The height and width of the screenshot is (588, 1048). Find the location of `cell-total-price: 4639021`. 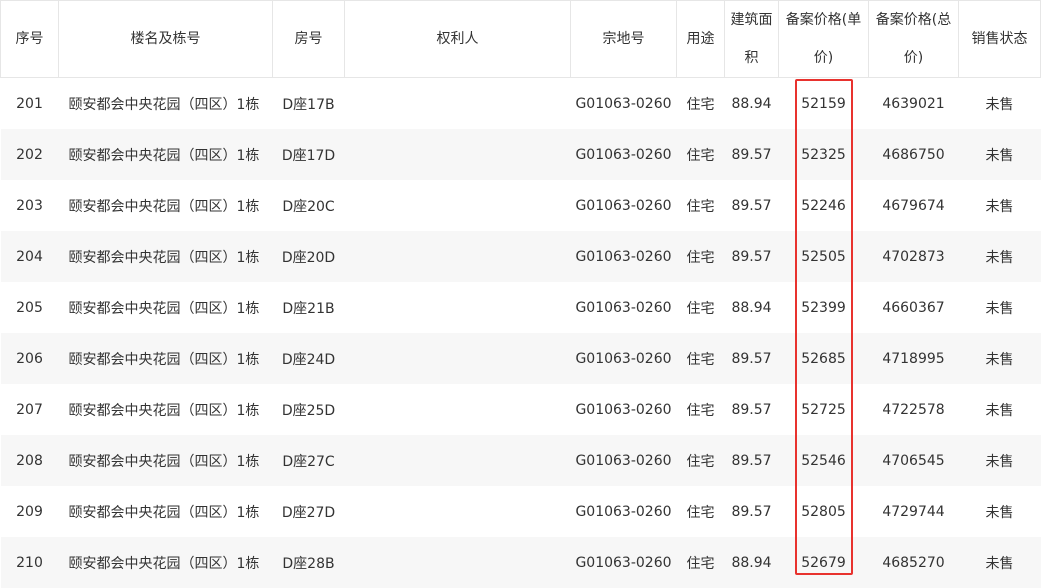

cell-total-price: 4639021 is located at coordinates (914, 104).